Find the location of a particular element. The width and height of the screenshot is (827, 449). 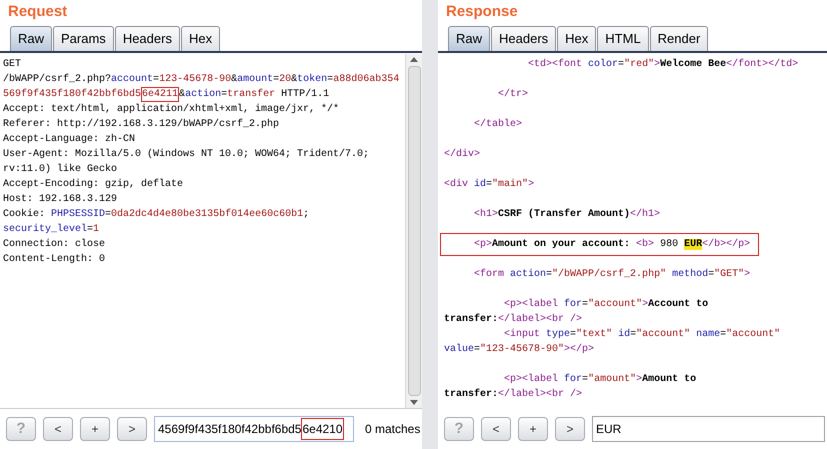

code-line: </table> is located at coordinates (497, 125).